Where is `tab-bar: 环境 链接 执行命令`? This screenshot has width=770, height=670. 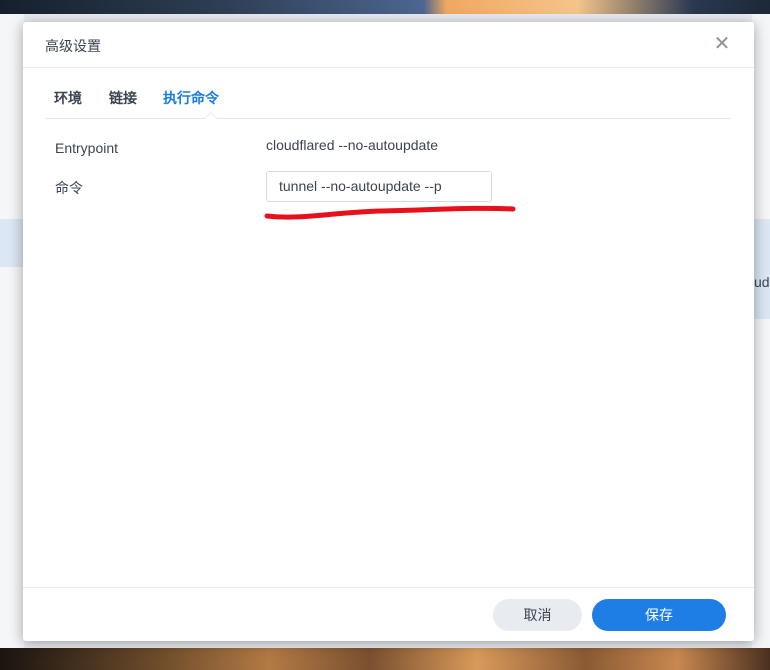 tab-bar: 环境 链接 执行命令 is located at coordinates (388, 101).